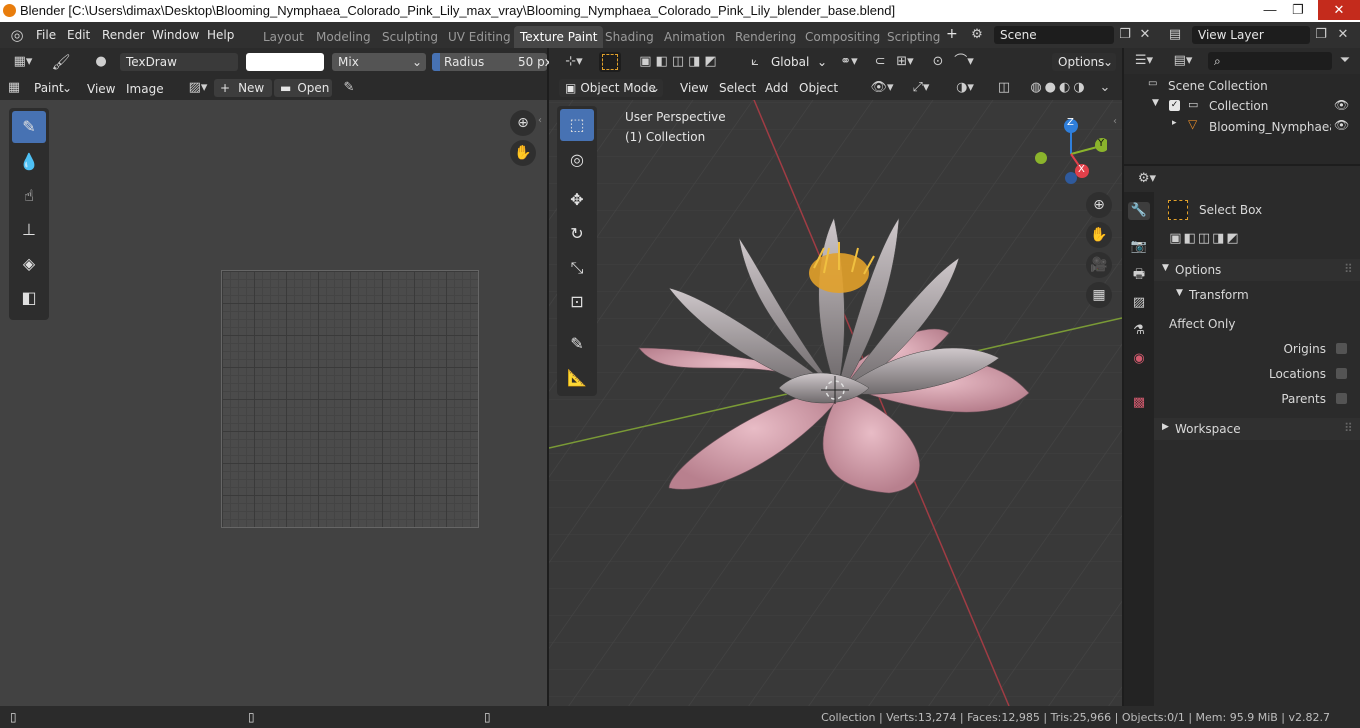 The height and width of the screenshot is (728, 1360). I want to click on view-layer-tab-icon: ▨, so click(1139, 303).